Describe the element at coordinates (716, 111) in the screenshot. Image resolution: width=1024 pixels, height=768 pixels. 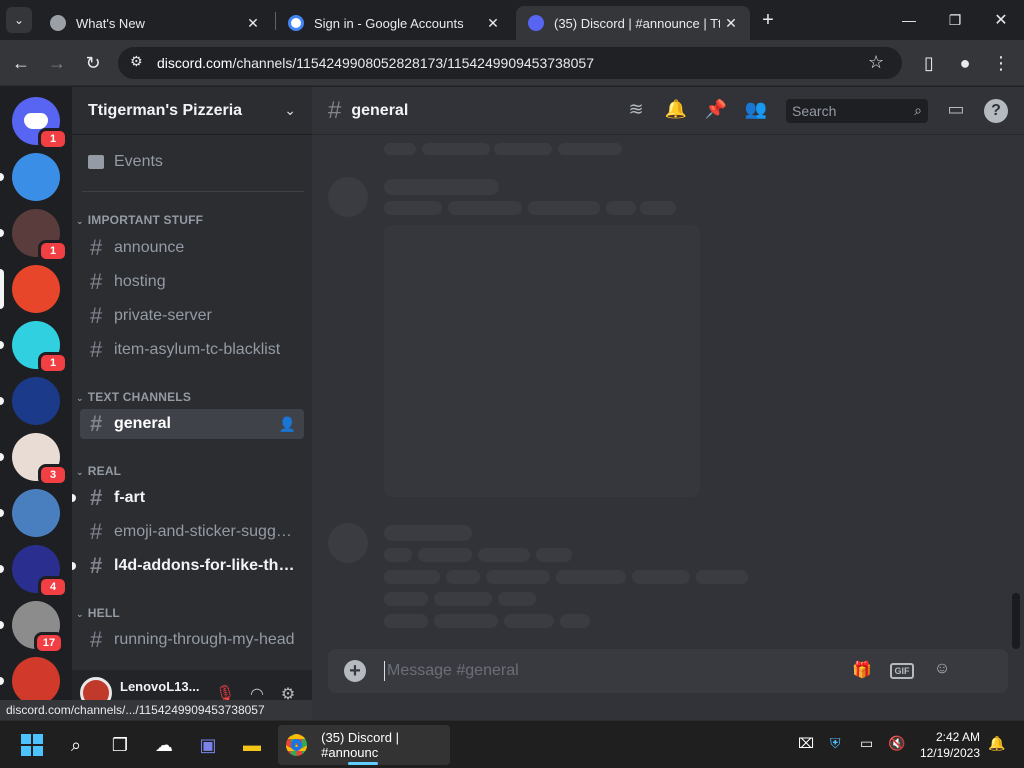
I see `pinned-messages-icon: 📌` at that location.